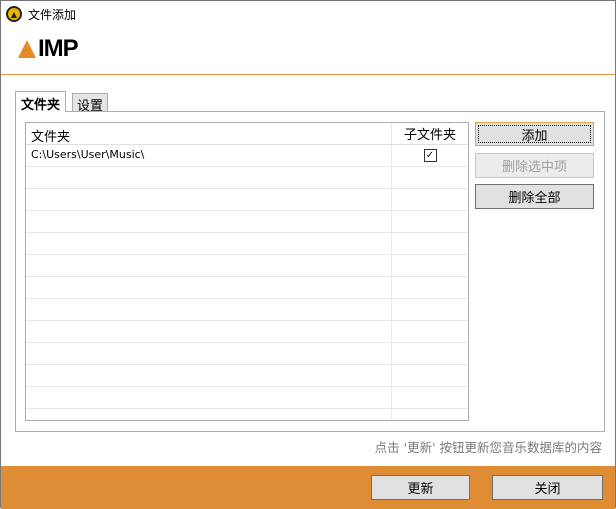 Image resolution: width=616 pixels, height=509 pixels. What do you see at coordinates (48, 49) in the screenshot?
I see `aimp-logo: IMP` at bounding box center [48, 49].